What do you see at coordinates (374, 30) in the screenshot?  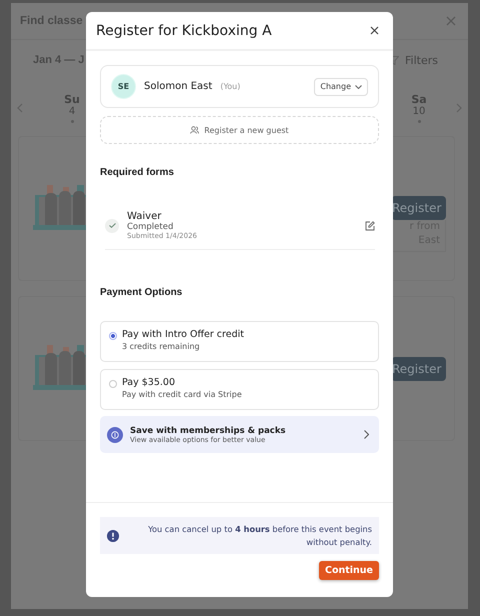 I see `close-icon` at bounding box center [374, 30].